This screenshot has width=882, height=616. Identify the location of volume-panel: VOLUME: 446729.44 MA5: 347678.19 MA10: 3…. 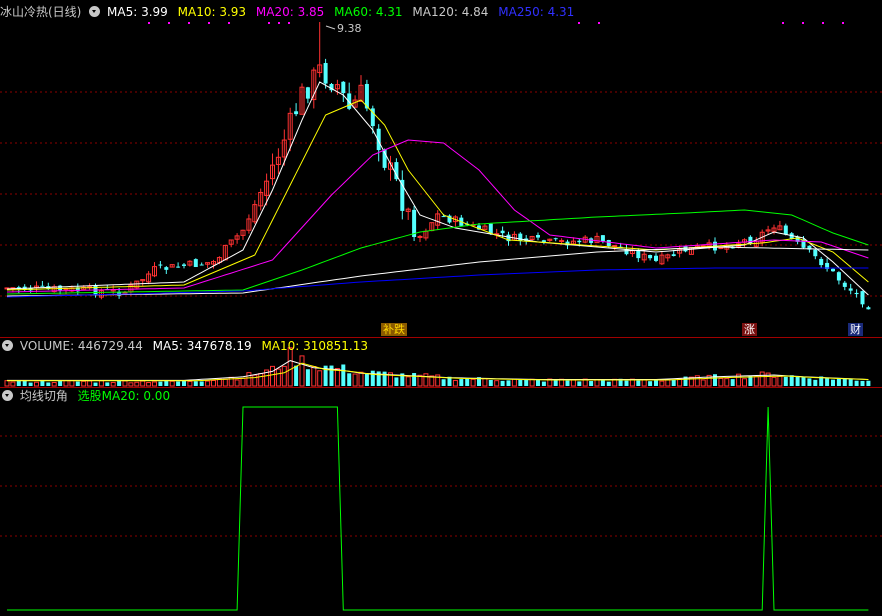
(441, 363).